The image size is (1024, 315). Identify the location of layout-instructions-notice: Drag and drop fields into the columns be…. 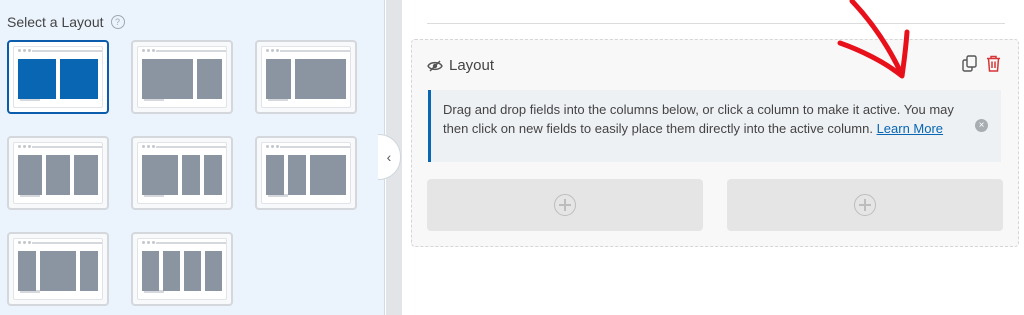
(714, 126).